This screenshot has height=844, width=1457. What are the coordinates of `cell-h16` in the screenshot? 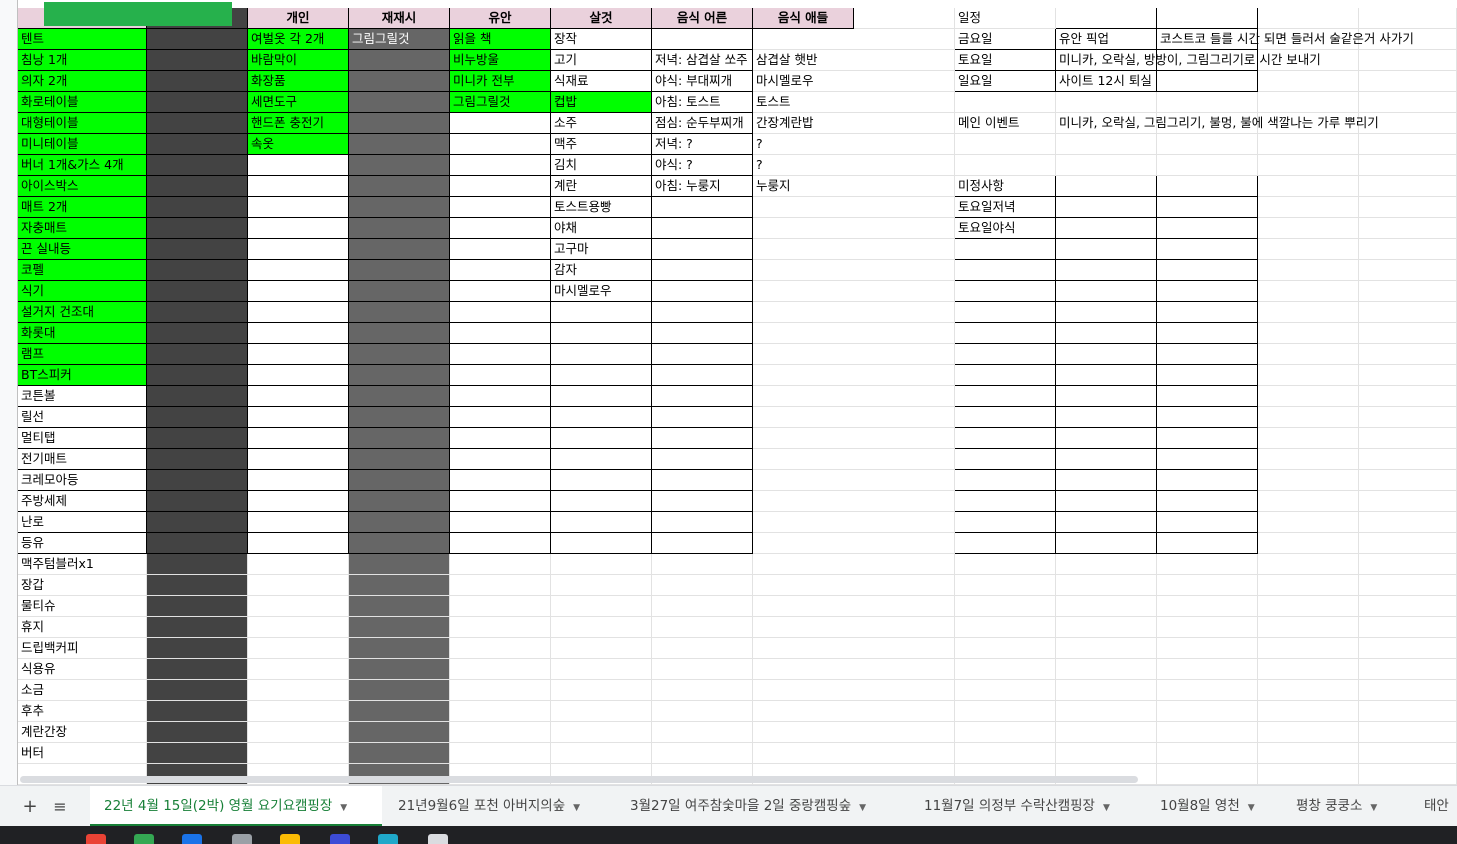 It's located at (803, 333).